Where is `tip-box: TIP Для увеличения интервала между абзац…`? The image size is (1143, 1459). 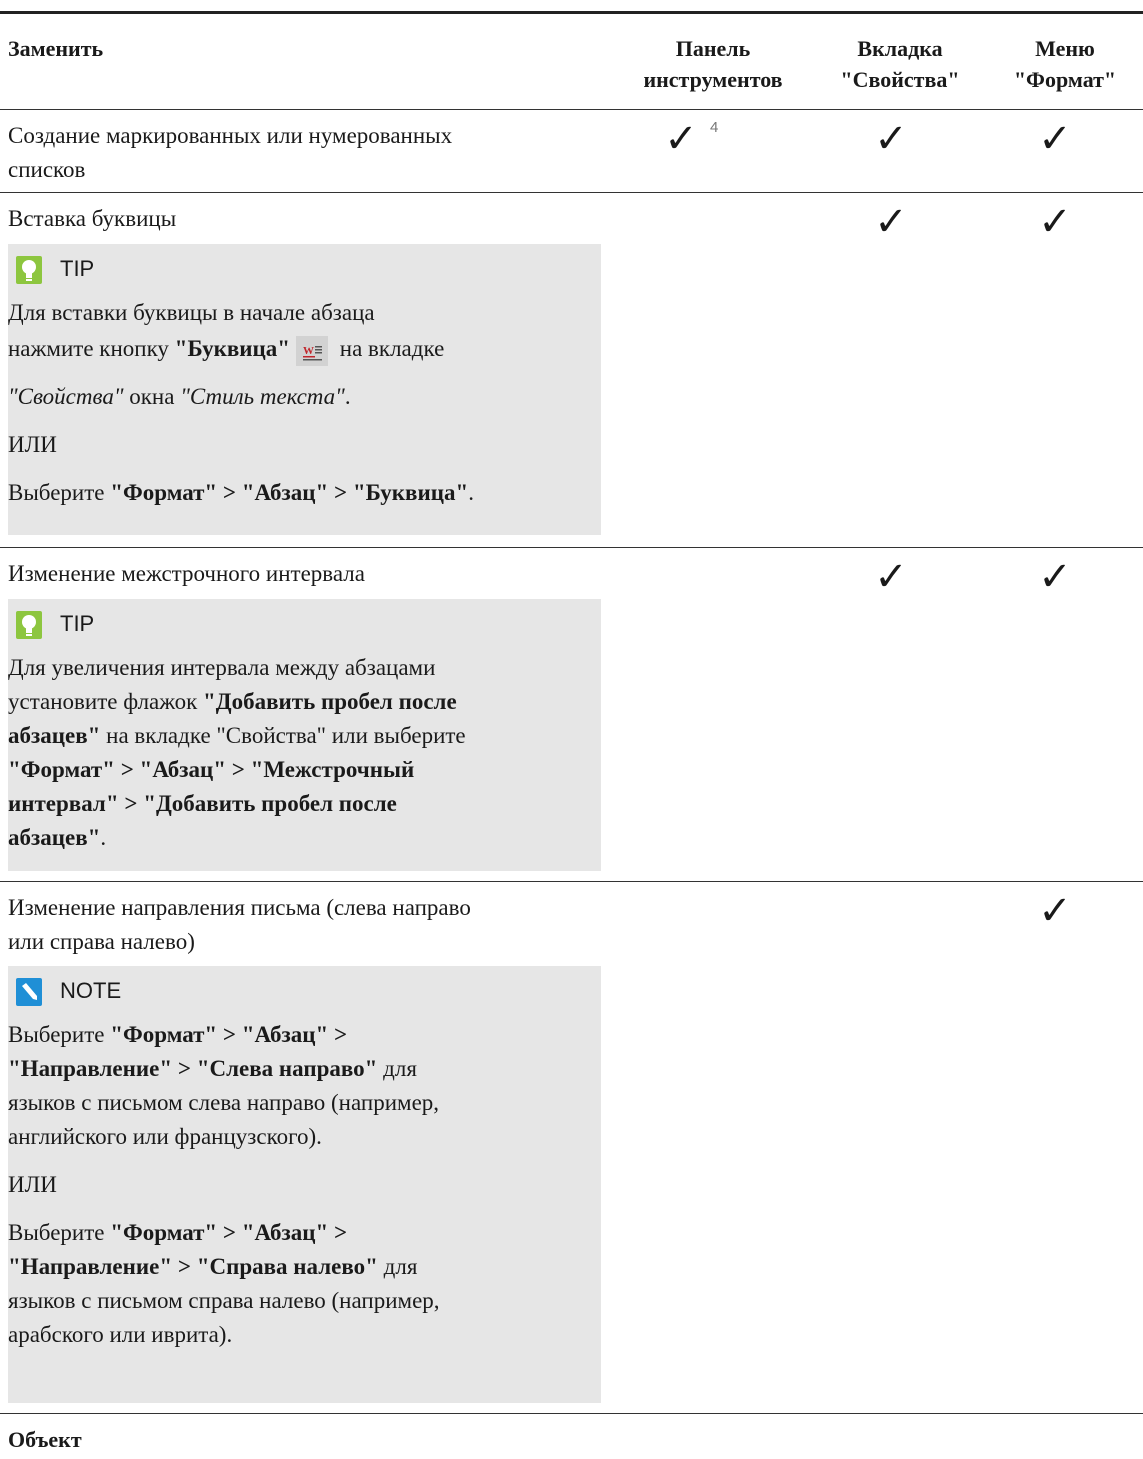 tip-box: TIP Для увеличения интервала между абзац… is located at coordinates (304, 735).